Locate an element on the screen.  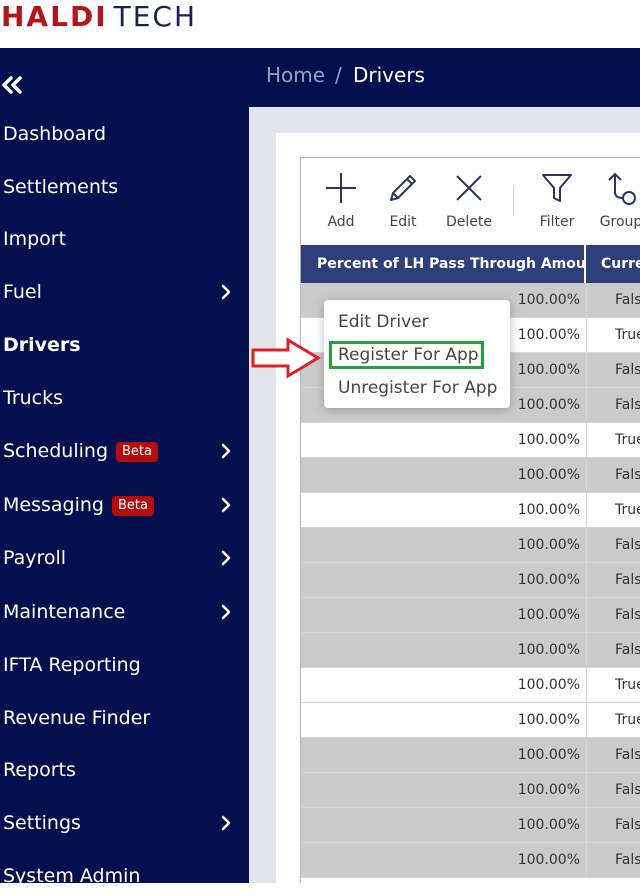
sidebar-item-import: Import is located at coordinates (125, 239).